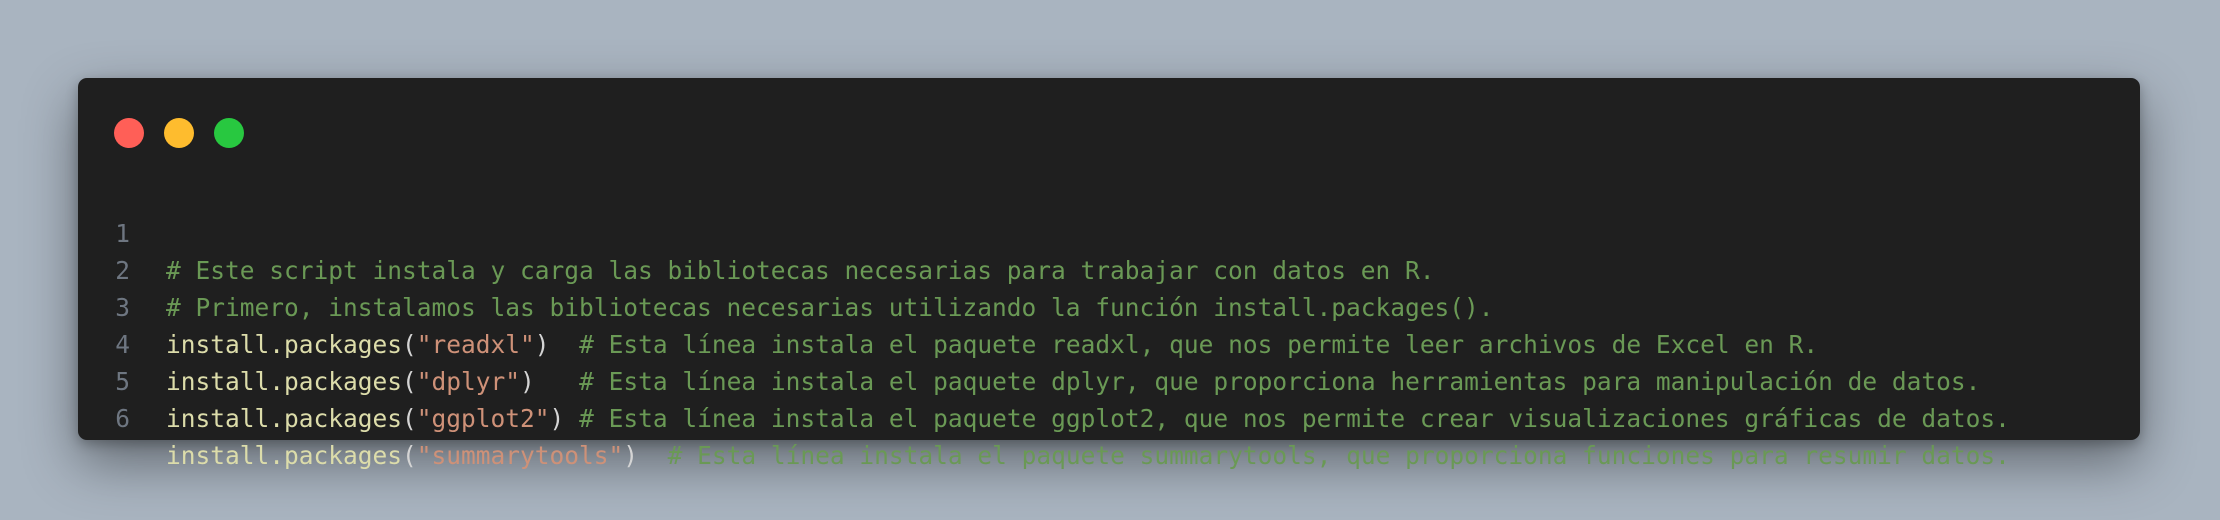 The height and width of the screenshot is (520, 2220). I want to click on minimize-dot-icon, so click(179, 133).